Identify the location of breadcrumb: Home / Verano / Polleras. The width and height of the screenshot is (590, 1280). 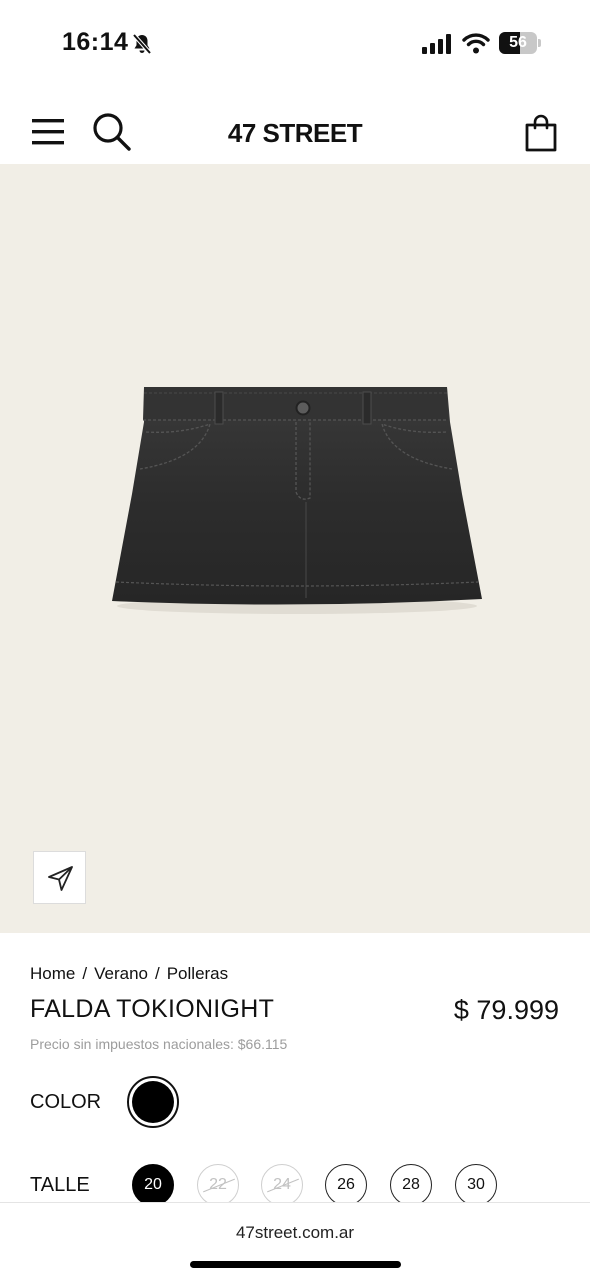
(129, 974).